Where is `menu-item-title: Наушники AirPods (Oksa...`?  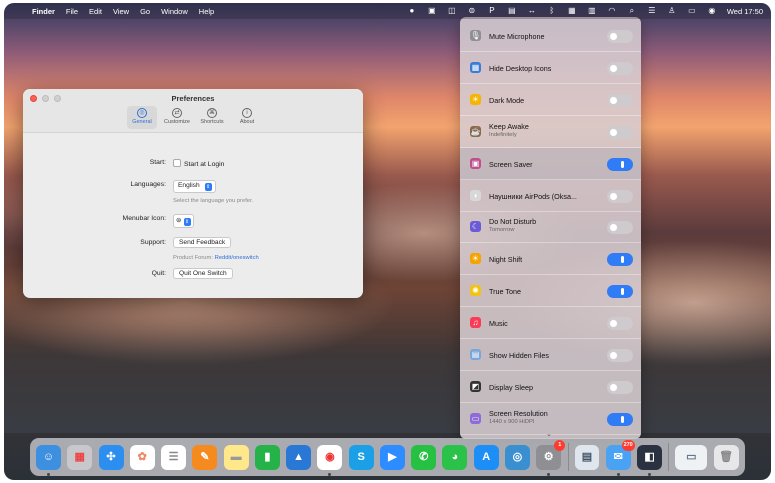 menu-item-title: Наушники AirPods (Oksa... is located at coordinates (533, 196).